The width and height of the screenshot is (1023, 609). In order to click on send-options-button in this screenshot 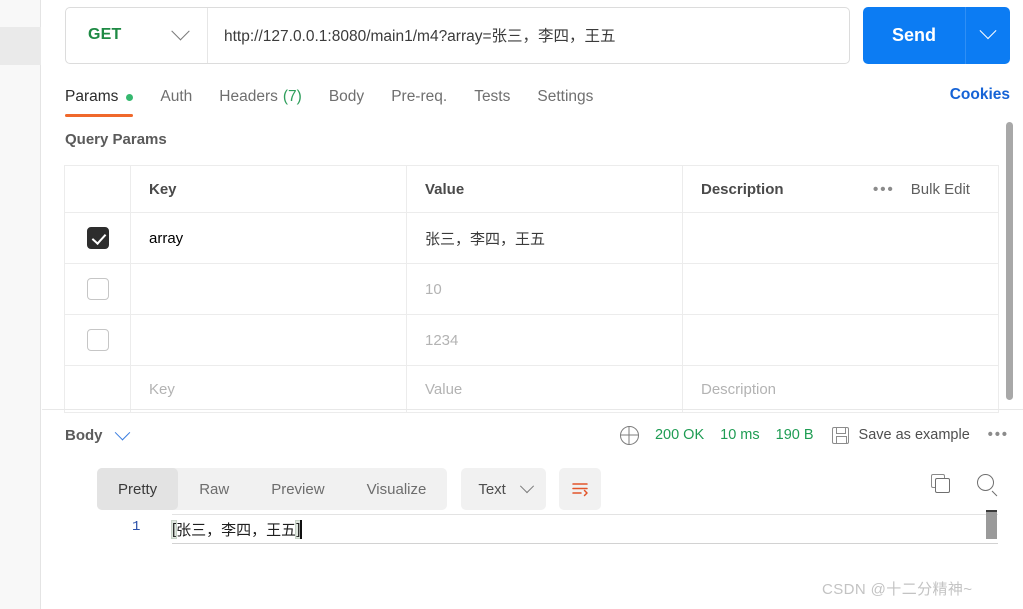, I will do `click(988, 35)`.